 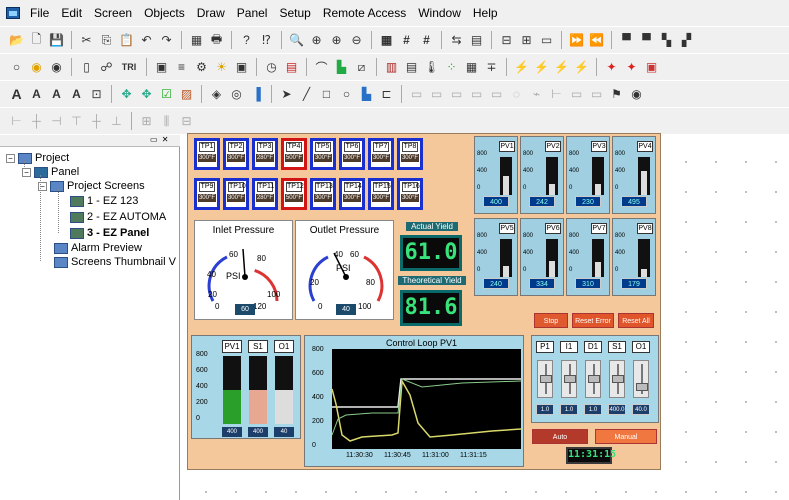 What do you see at coordinates (439, 13) in the screenshot?
I see `menu-window: Window` at bounding box center [439, 13].